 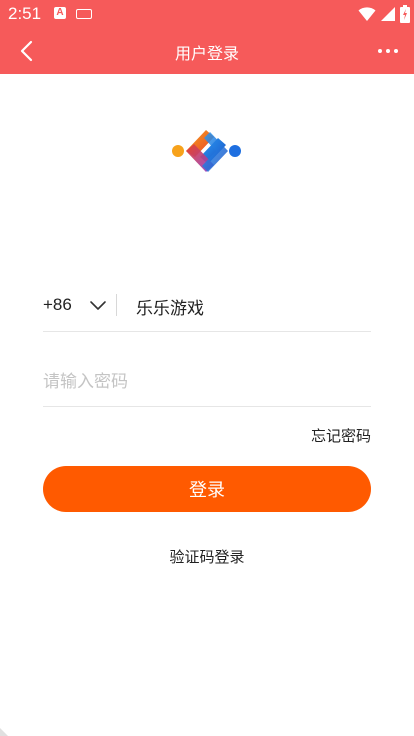 What do you see at coordinates (380, 51) in the screenshot?
I see `more-dots-icon` at bounding box center [380, 51].